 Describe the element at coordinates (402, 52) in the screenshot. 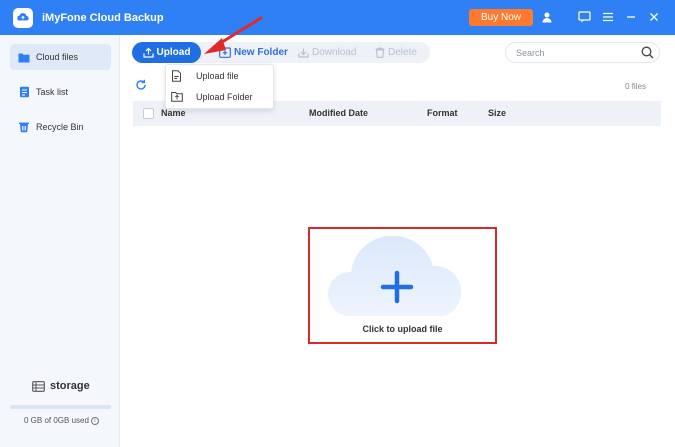

I see `delete-label: Delete` at that location.